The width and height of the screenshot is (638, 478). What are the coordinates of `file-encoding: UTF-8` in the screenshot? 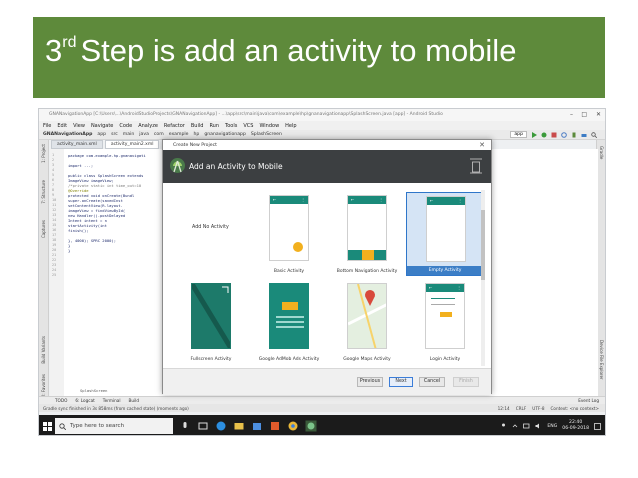 It's located at (538, 408).